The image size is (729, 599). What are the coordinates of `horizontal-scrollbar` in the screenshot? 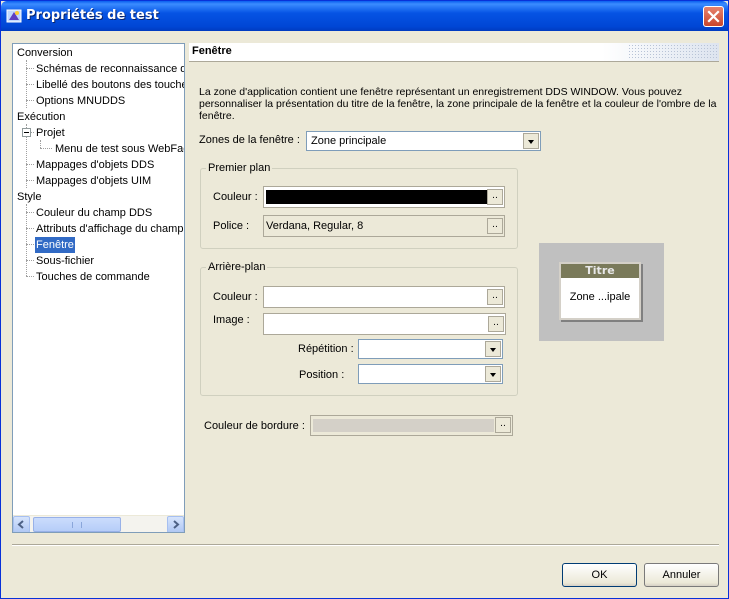 It's located at (98, 523).